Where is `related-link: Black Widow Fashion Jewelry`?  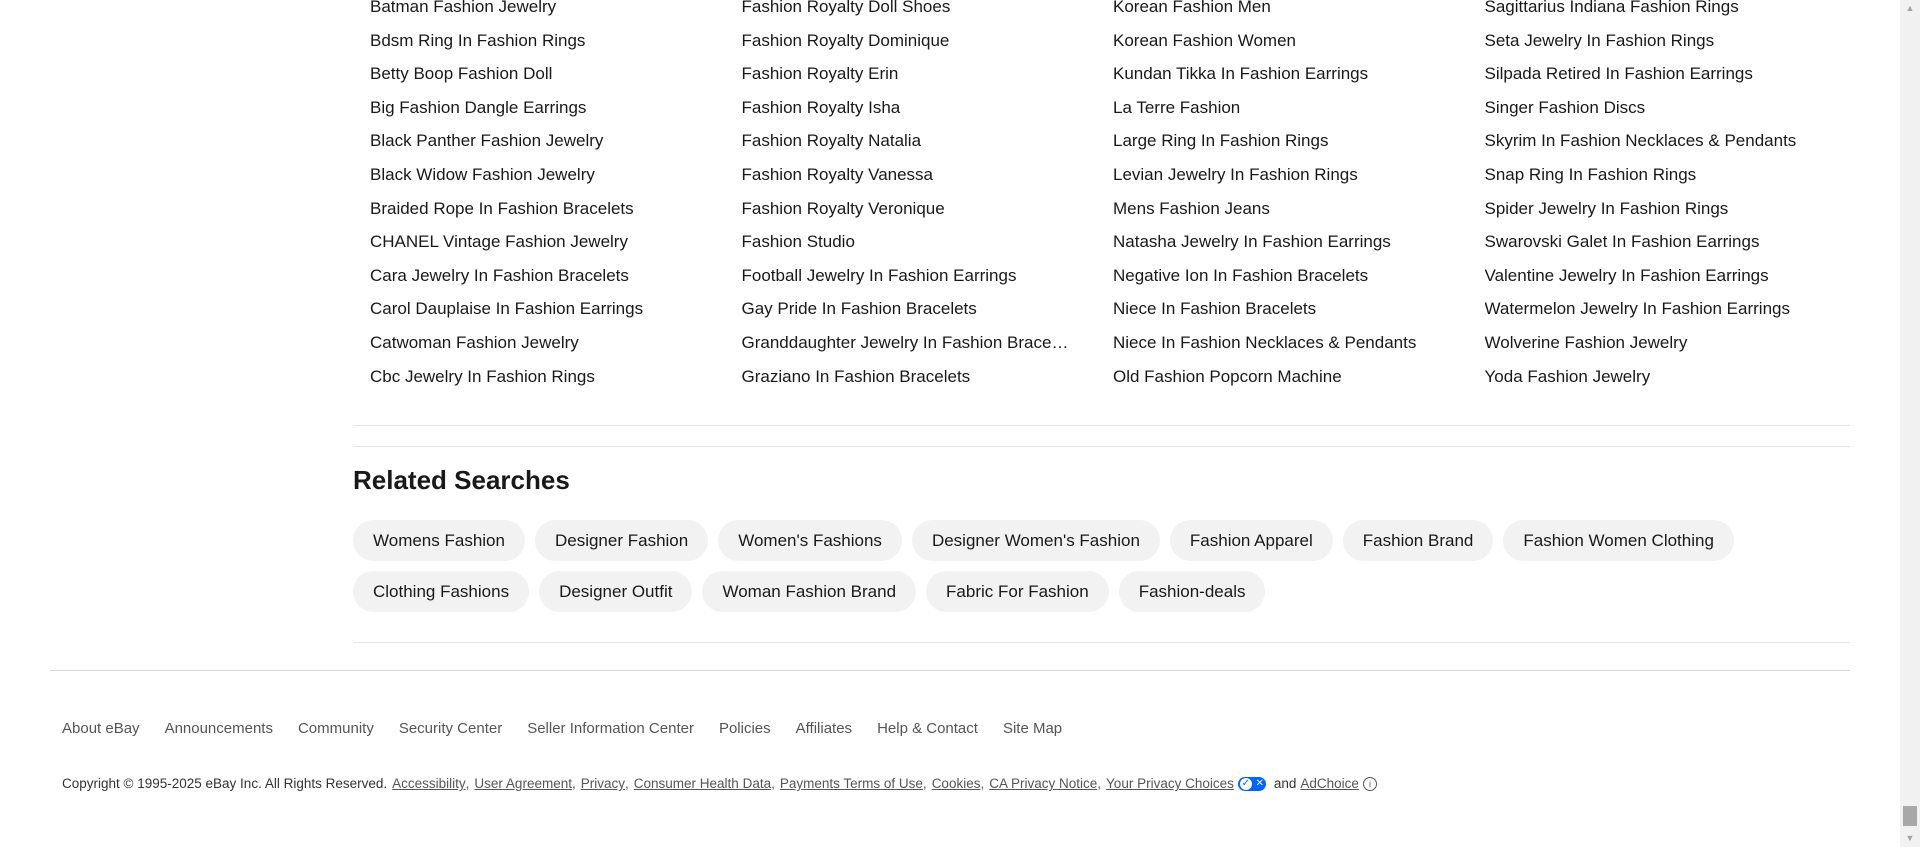
related-link: Black Widow Fashion Jewelry is located at coordinates (535, 175).